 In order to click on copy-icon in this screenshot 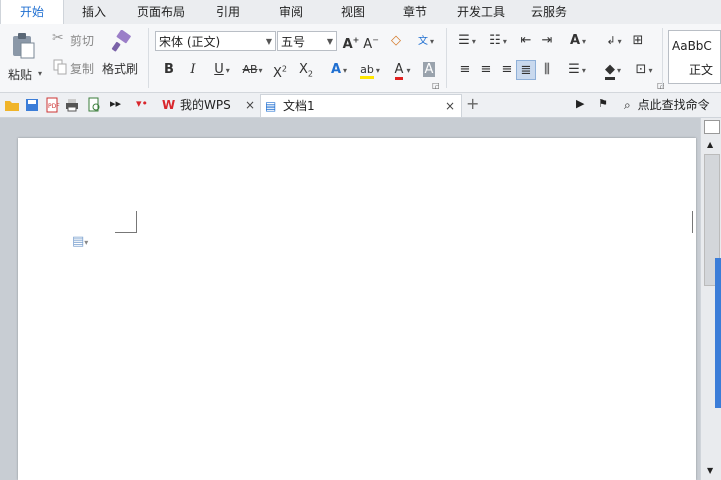, I will do `click(60, 67)`.